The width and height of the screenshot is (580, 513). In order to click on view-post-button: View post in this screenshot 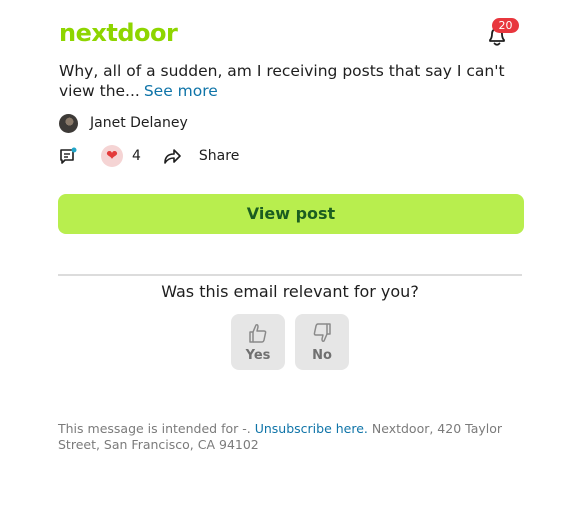, I will do `click(291, 214)`.